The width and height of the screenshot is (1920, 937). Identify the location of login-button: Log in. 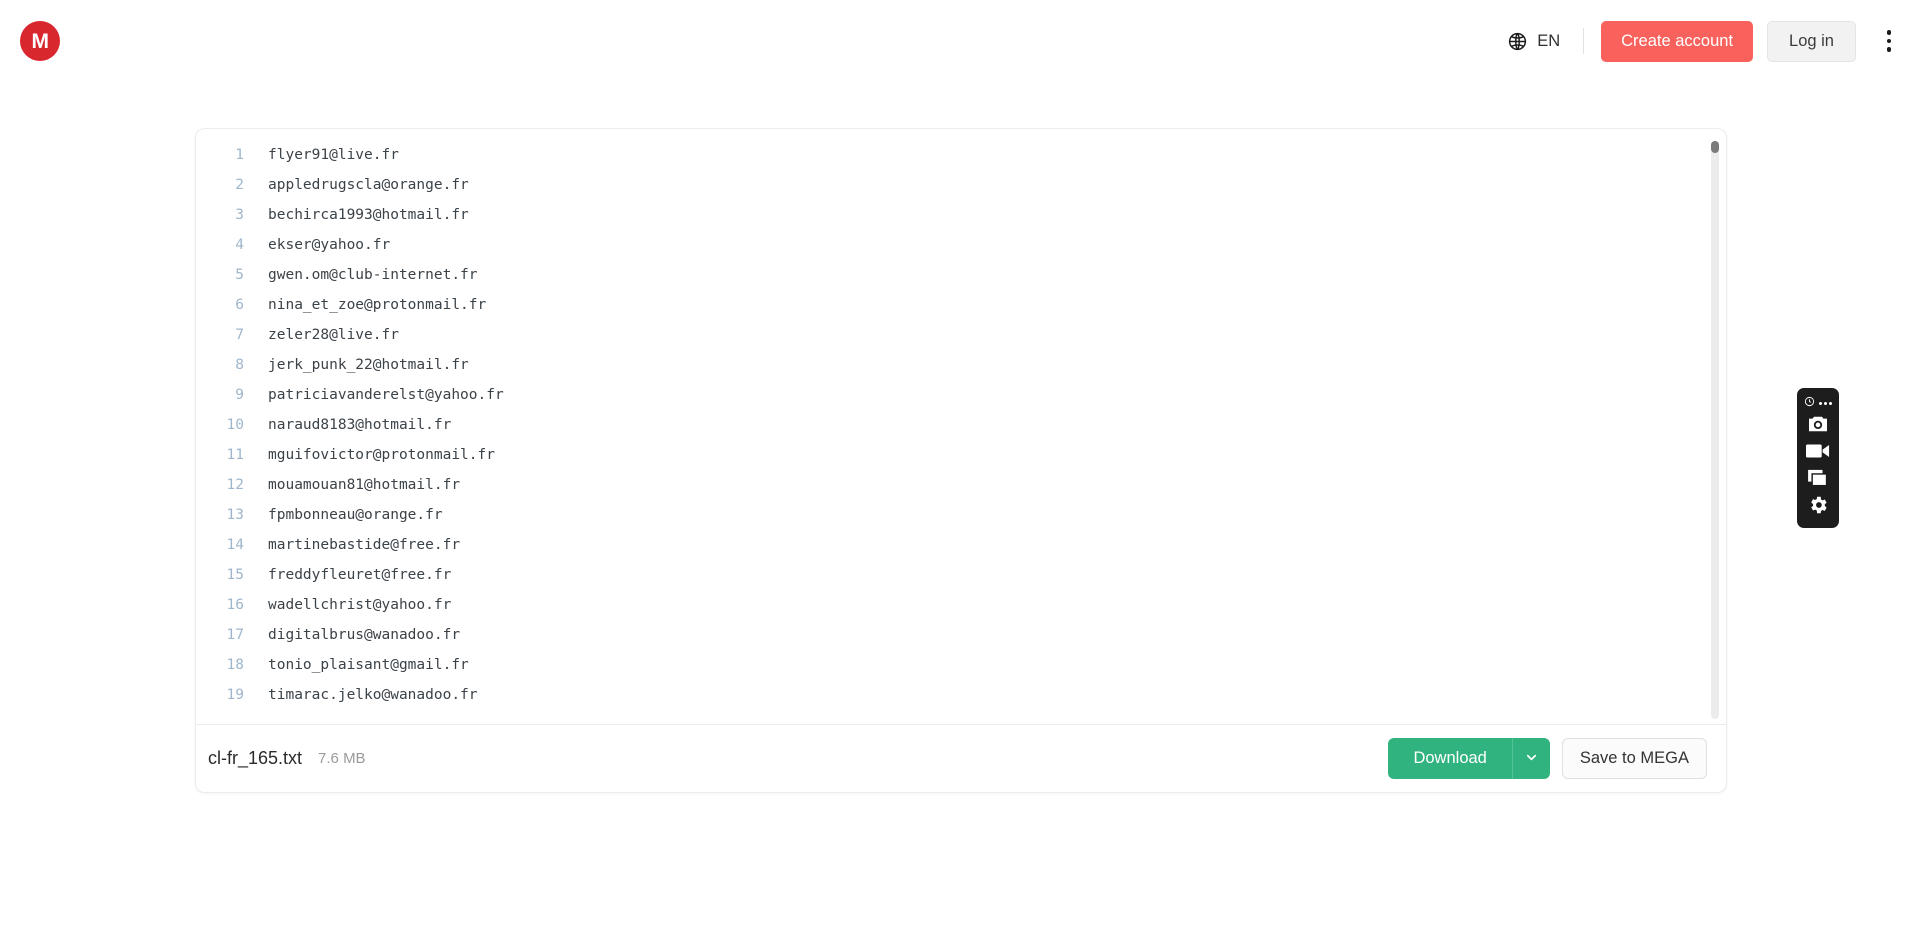
(1811, 41).